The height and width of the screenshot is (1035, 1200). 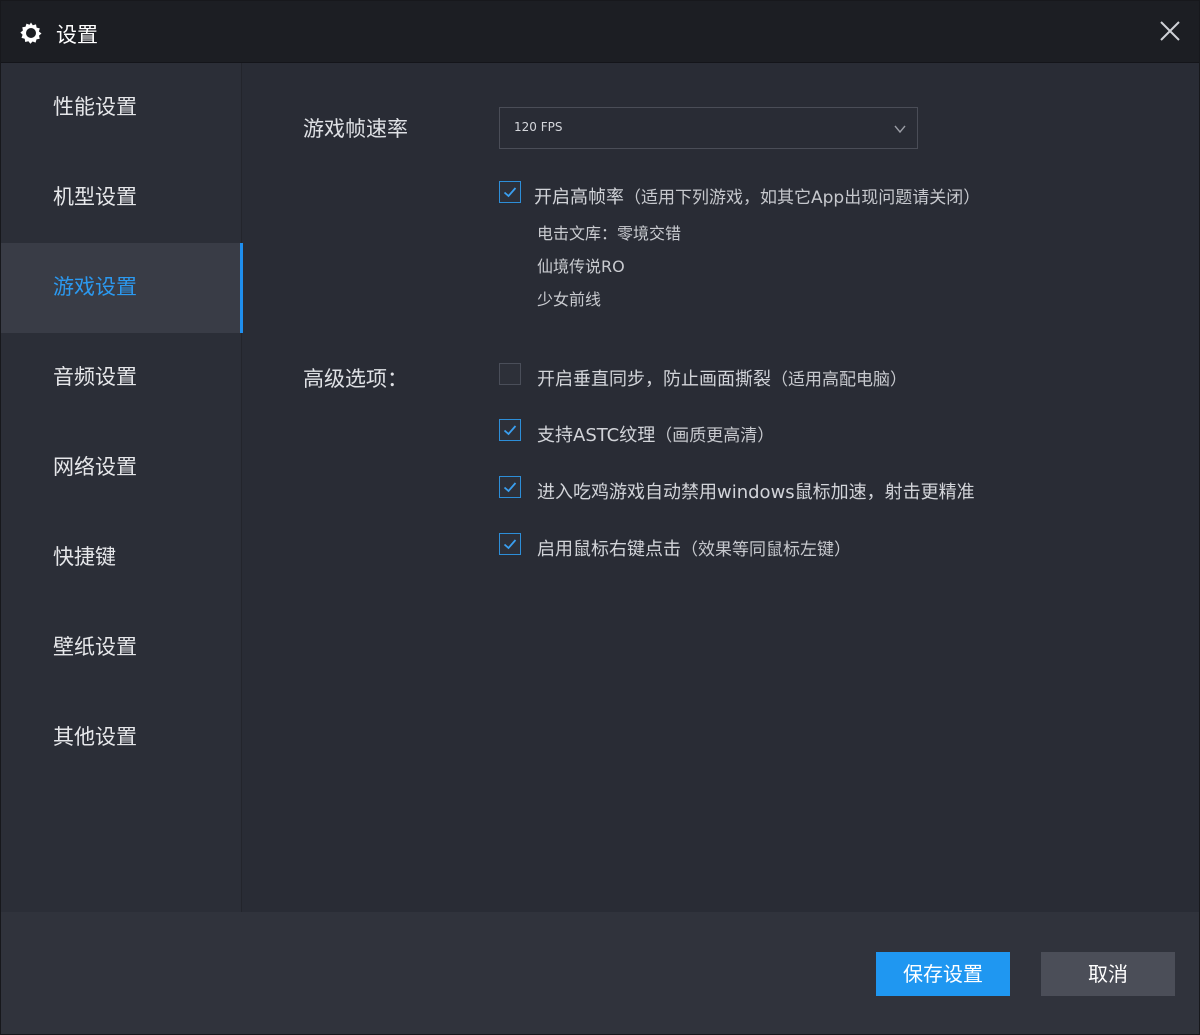 I want to click on cancel-button: 取消, so click(x=1108, y=974).